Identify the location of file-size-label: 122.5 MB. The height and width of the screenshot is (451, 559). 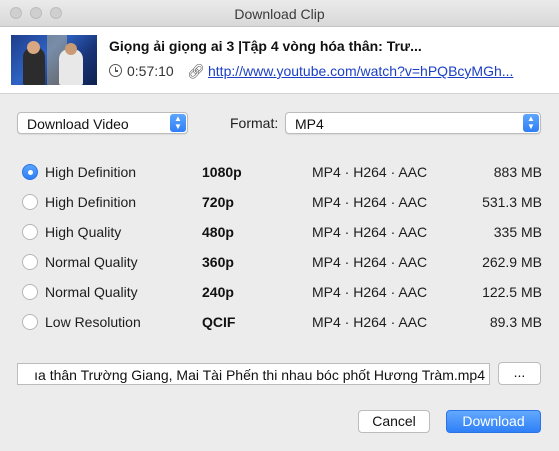
(512, 292).